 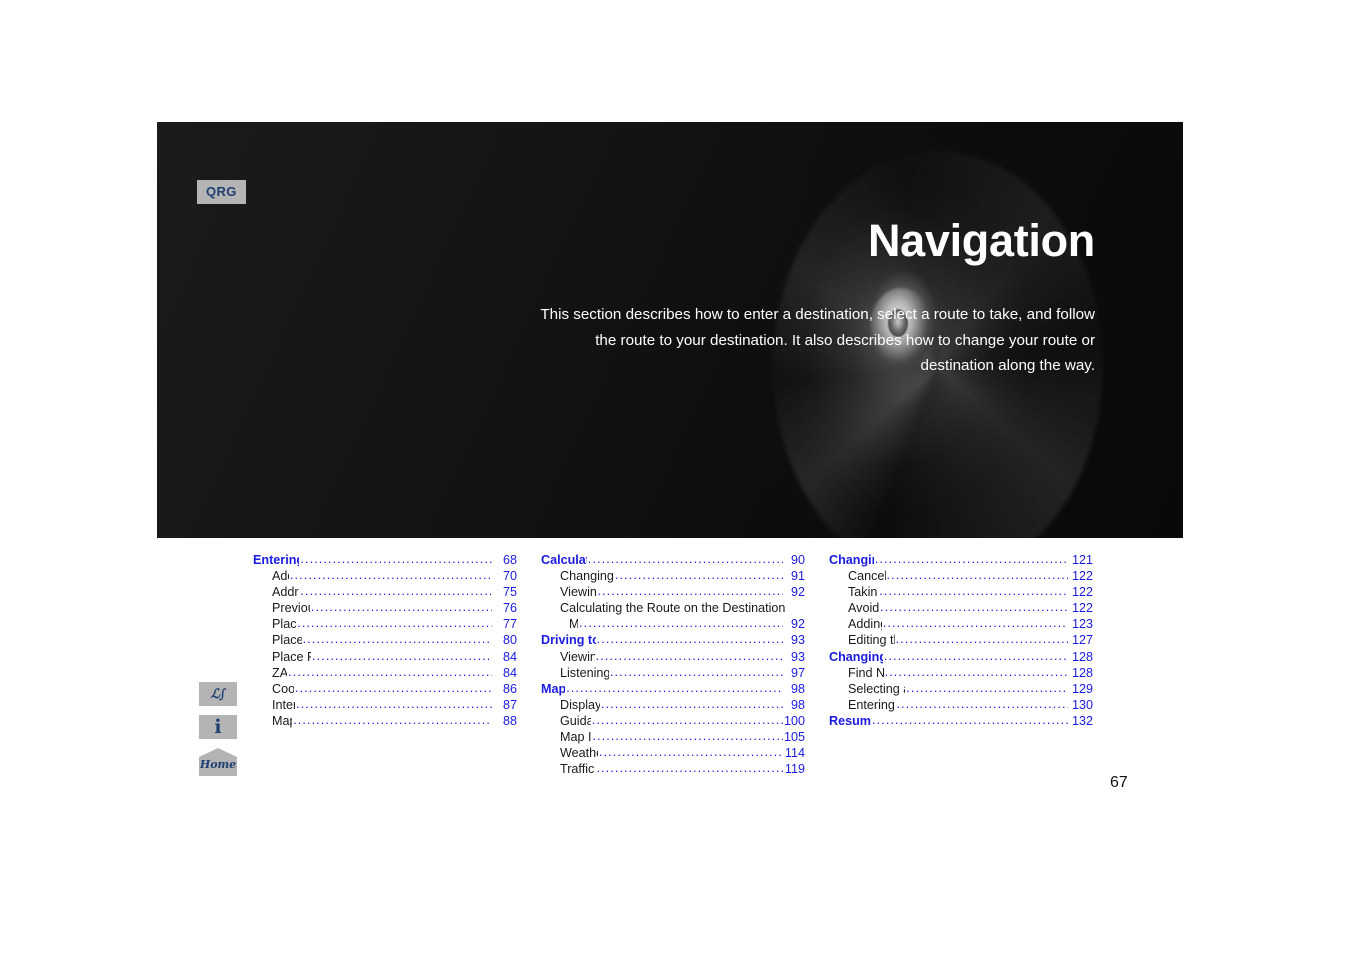 I want to click on toc-entry-label: Intersection, so click(x=284, y=704).